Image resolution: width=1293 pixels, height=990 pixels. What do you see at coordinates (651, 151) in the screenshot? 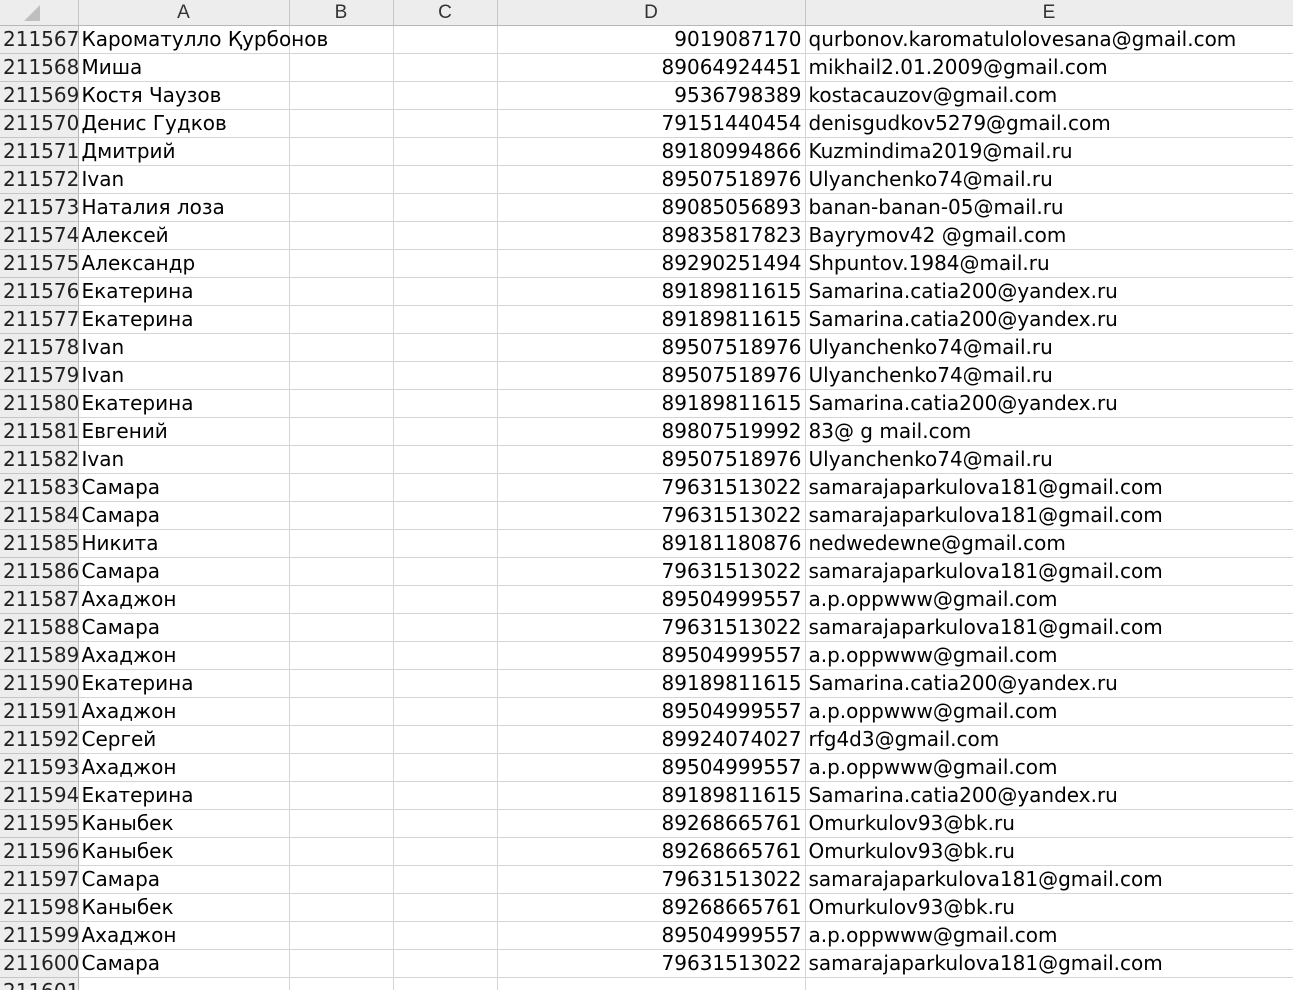
I see `cell-phone: 89180994866` at bounding box center [651, 151].